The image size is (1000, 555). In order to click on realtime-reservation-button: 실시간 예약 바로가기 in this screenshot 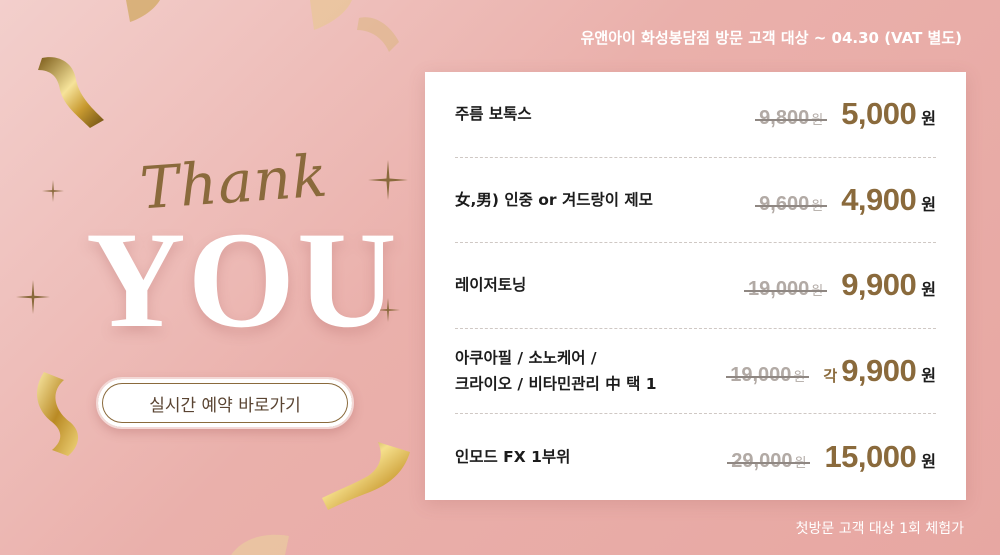, I will do `click(225, 403)`.